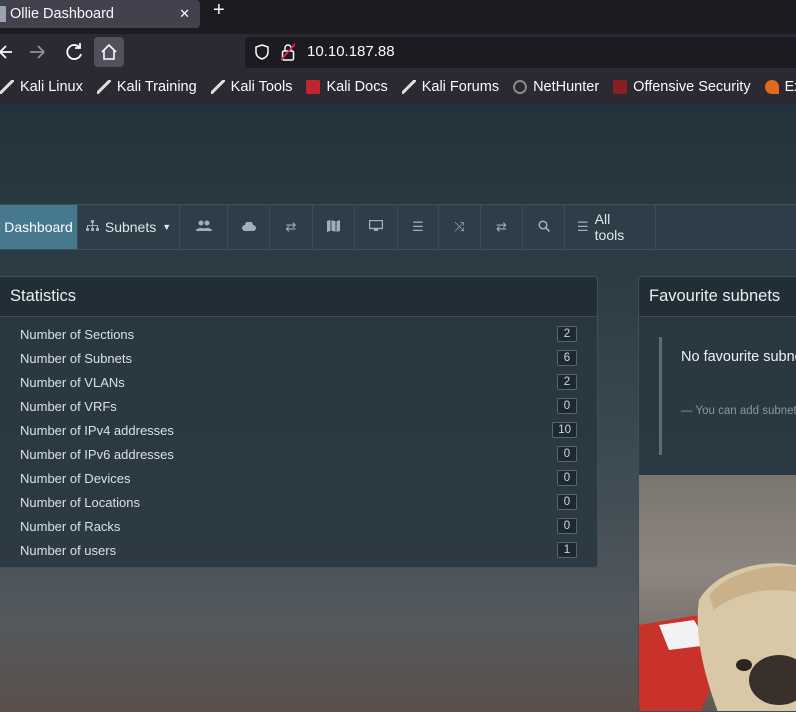 This screenshot has width=796, height=712. I want to click on favourite-subnets-title: Favourite subnets, so click(717, 297).